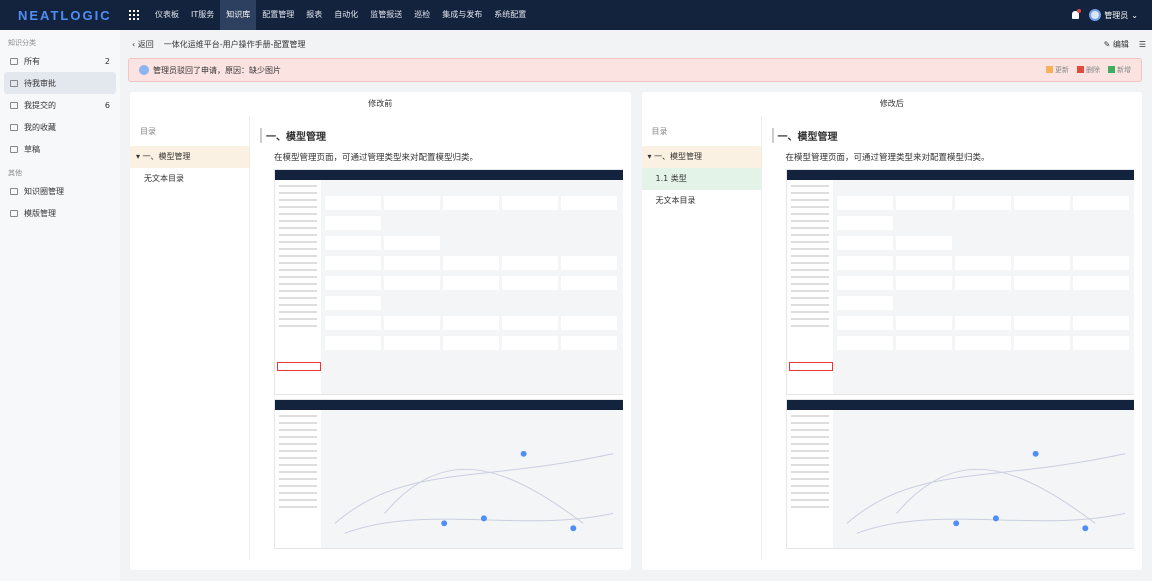 Image resolution: width=1152 pixels, height=581 pixels. I want to click on page-title: 一体化运维平台-用户操作手册-配置管理, so click(234, 44).